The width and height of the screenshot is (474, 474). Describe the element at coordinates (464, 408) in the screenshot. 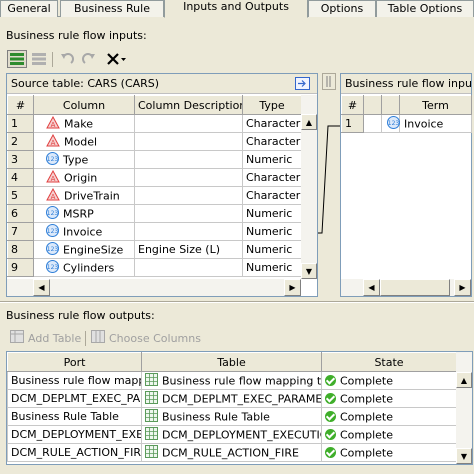

I see `outputs-vertical-scrollbar: ▲ ▼` at that location.